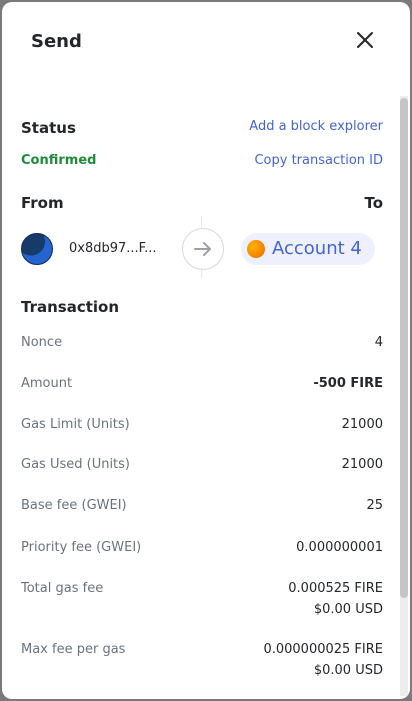  What do you see at coordinates (256, 249) in the screenshot?
I see `account-avatar-icon` at bounding box center [256, 249].